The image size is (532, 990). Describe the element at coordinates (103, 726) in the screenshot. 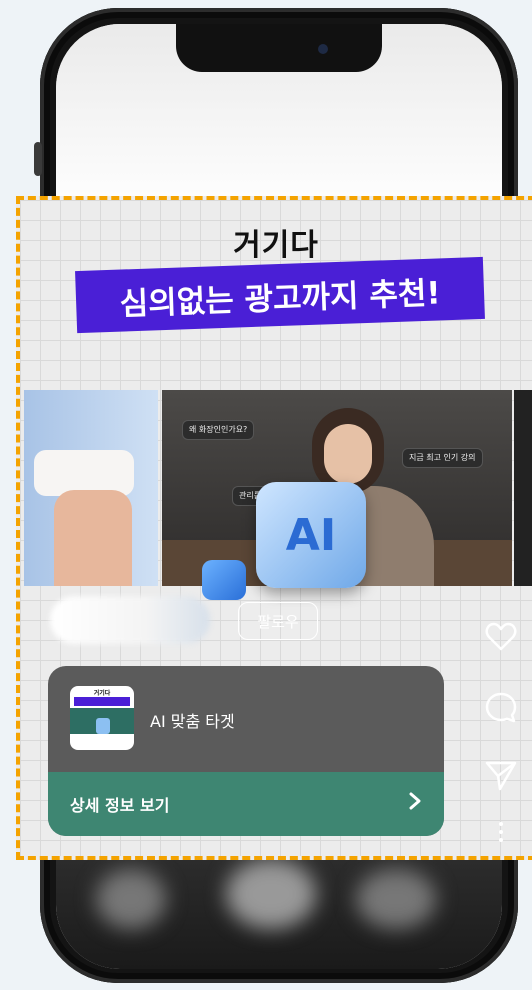

I see `thumbnail-cube` at that location.